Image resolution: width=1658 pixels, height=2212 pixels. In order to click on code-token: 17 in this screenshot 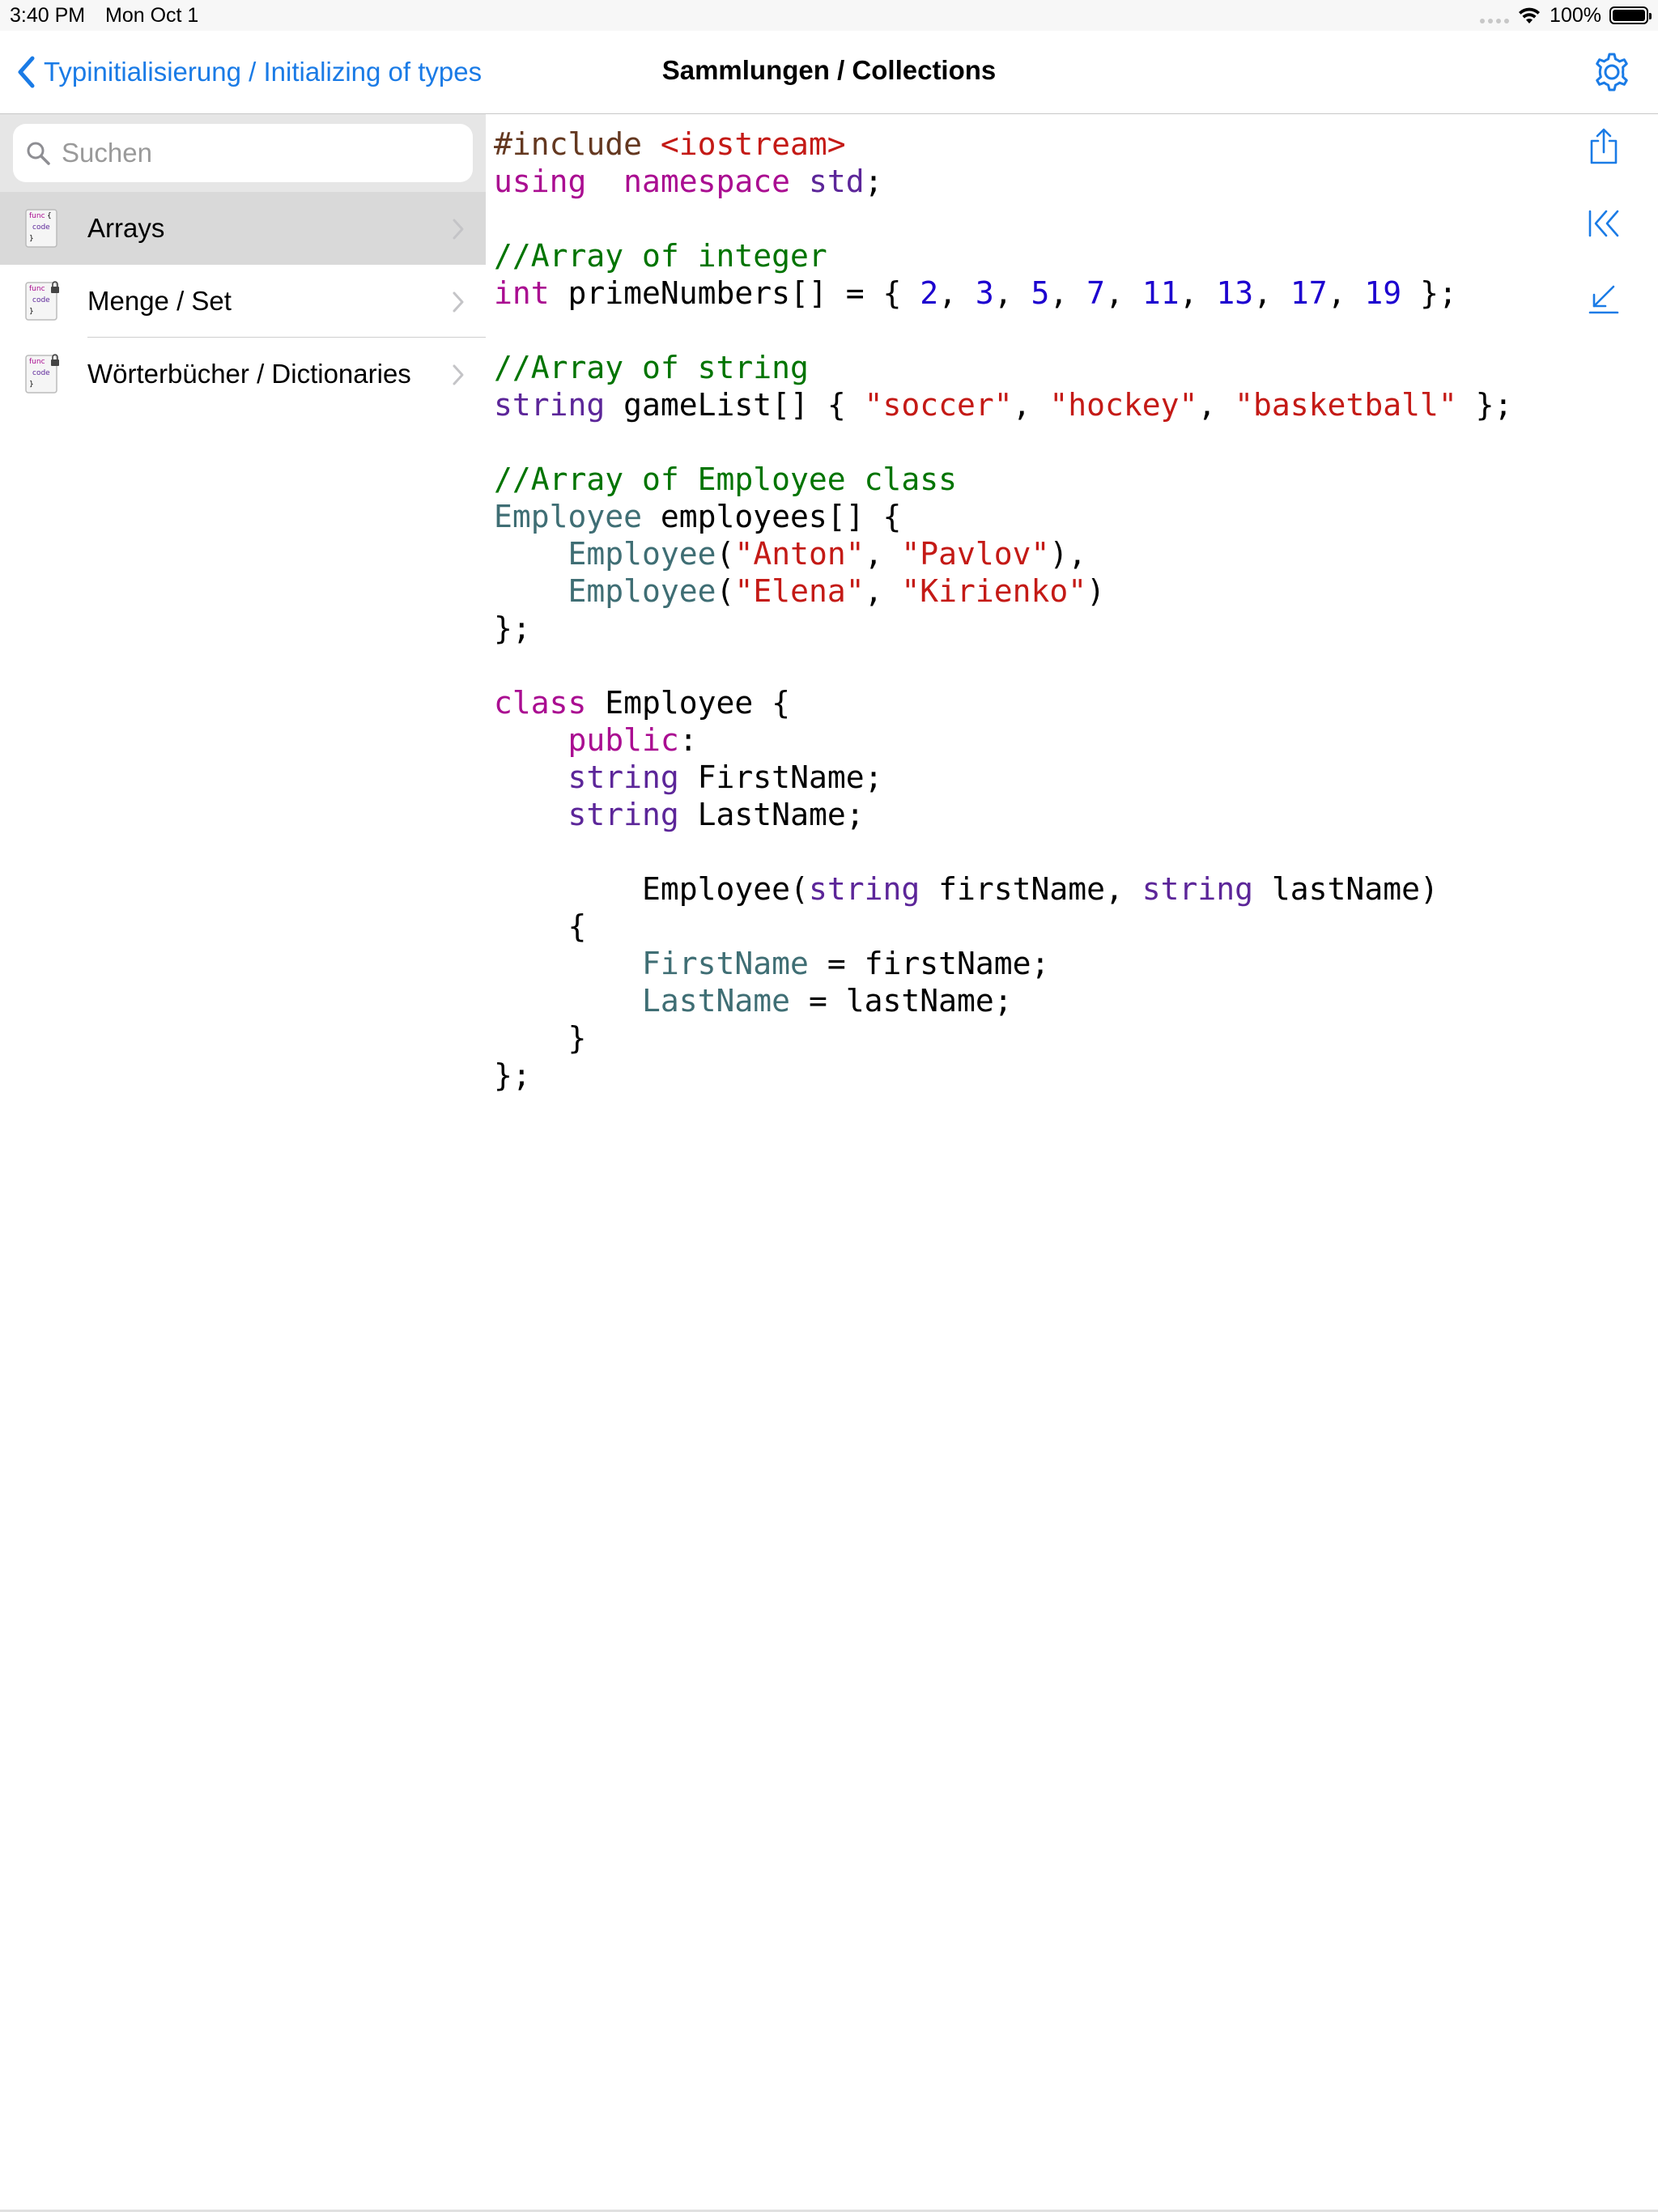, I will do `click(1309, 293)`.